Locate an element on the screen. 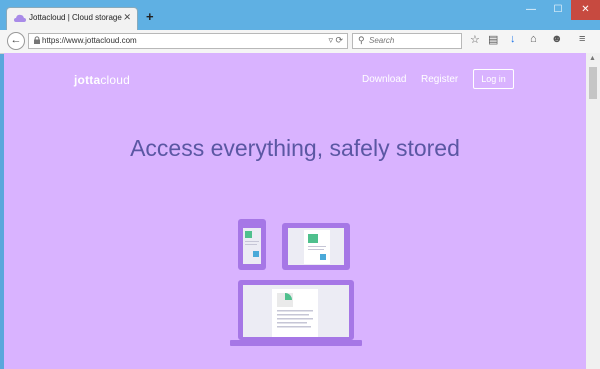 Image resolution: width=600 pixels, height=369 pixels. menu-icon: ≡ is located at coordinates (582, 39).